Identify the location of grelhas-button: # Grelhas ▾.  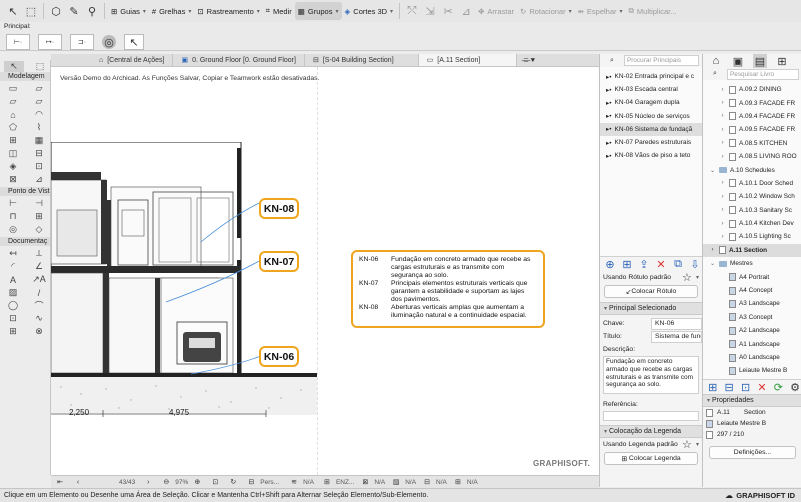
(171, 11).